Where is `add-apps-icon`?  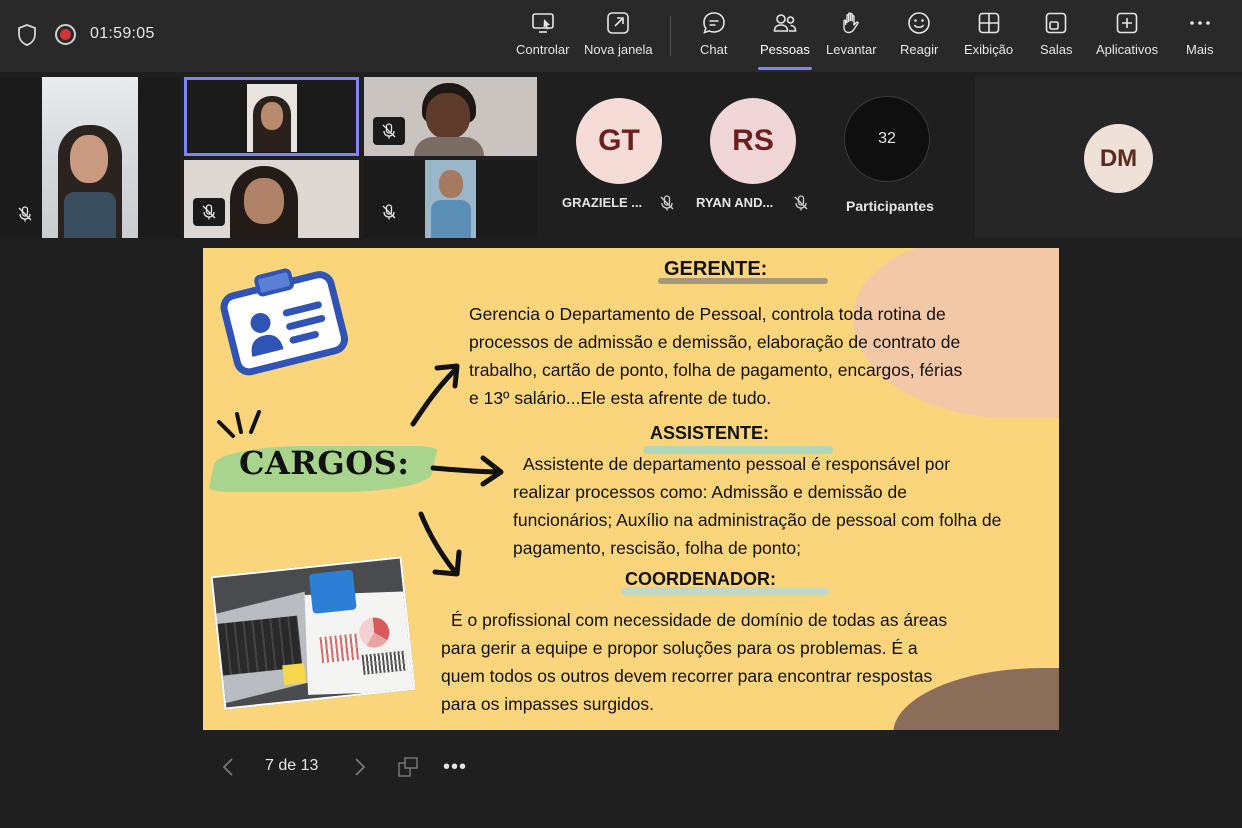
add-apps-icon is located at coordinates (1127, 23).